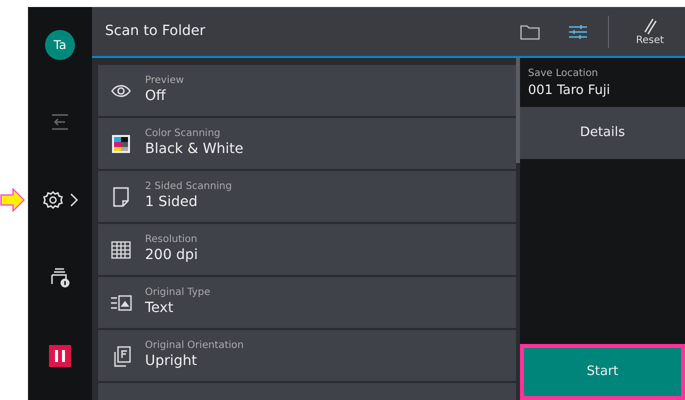 This screenshot has height=400, width=685. What do you see at coordinates (307, 90) in the screenshot?
I see `feature-row: Preview Off` at bounding box center [307, 90].